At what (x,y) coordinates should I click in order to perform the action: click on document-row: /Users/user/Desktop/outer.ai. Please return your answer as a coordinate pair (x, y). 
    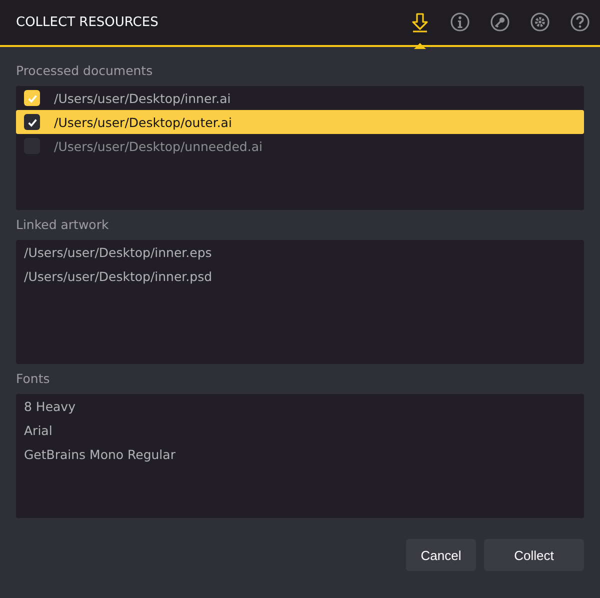
    Looking at the image, I should click on (300, 122).